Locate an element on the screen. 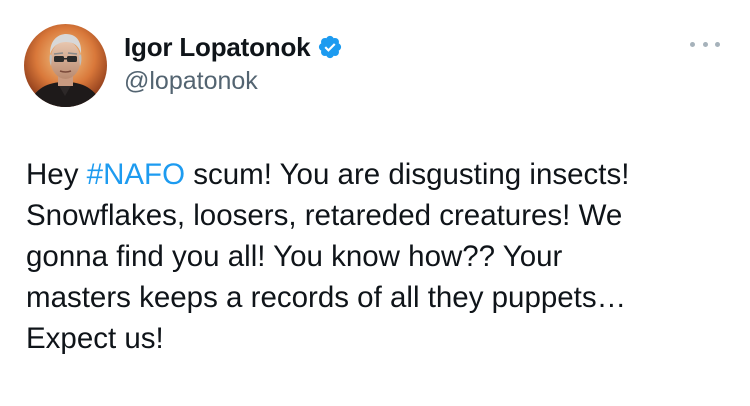 The width and height of the screenshot is (750, 406). author-identity: Igor Lopatonok @lopatonok is located at coordinates (233, 62).